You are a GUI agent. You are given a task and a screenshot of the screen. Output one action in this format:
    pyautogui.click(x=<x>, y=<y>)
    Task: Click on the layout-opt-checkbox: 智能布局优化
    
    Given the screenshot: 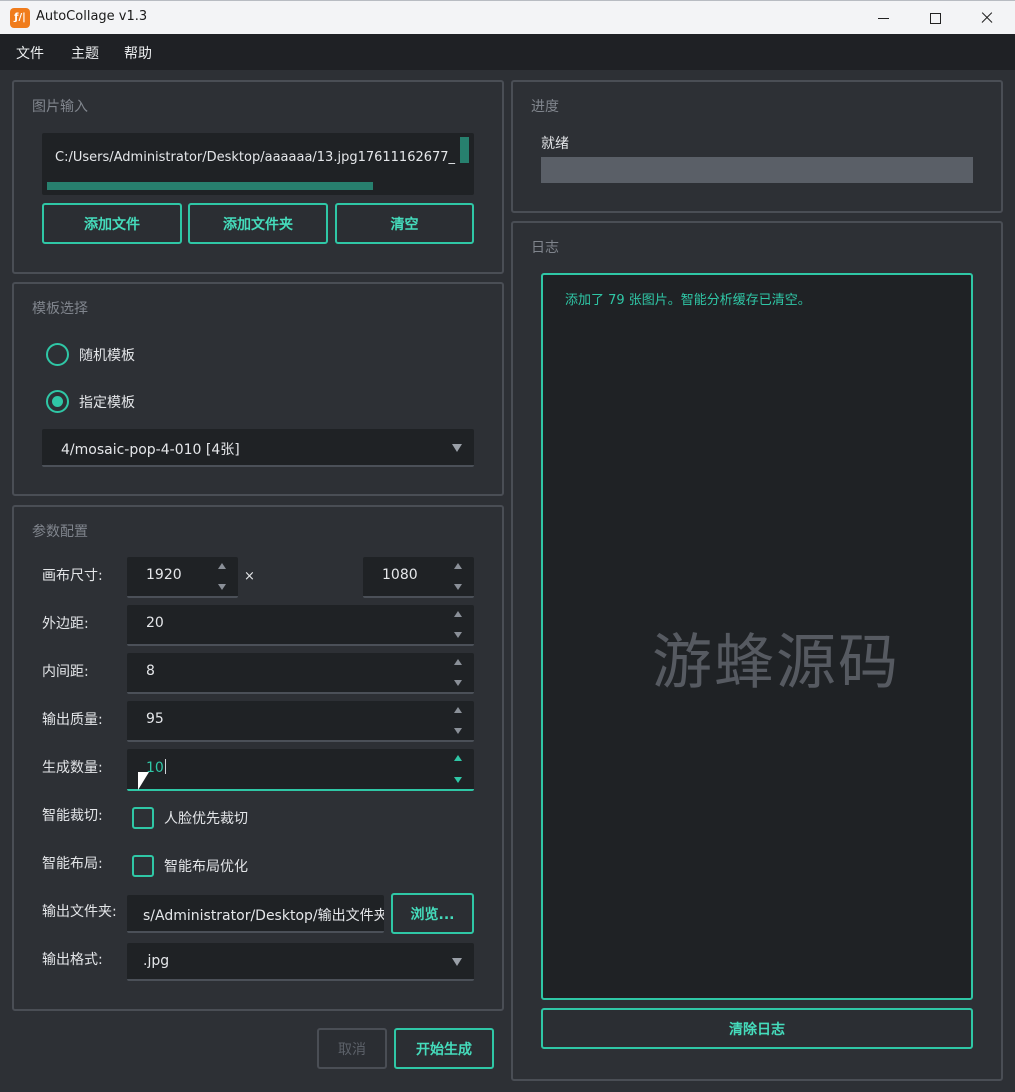 What is the action you would take?
    pyautogui.click(x=190, y=866)
    